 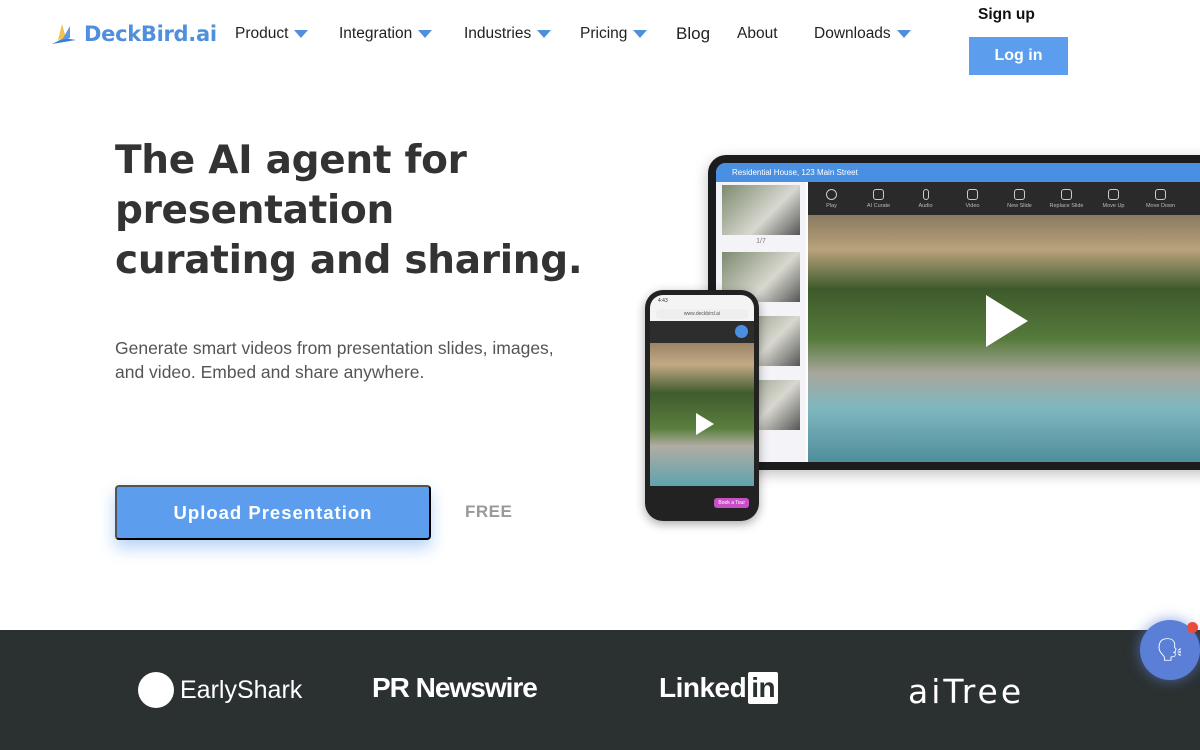 I want to click on video-preview, so click(x=1004, y=338).